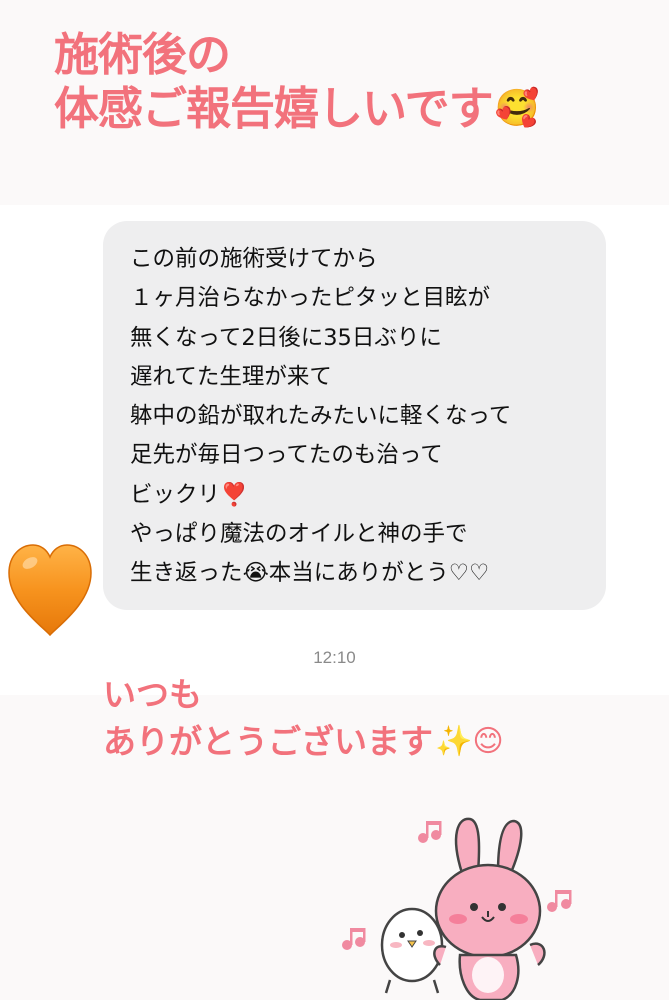 This screenshot has width=669, height=1000. What do you see at coordinates (489, 908) in the screenshot?
I see `rabbit-icon` at bounding box center [489, 908].